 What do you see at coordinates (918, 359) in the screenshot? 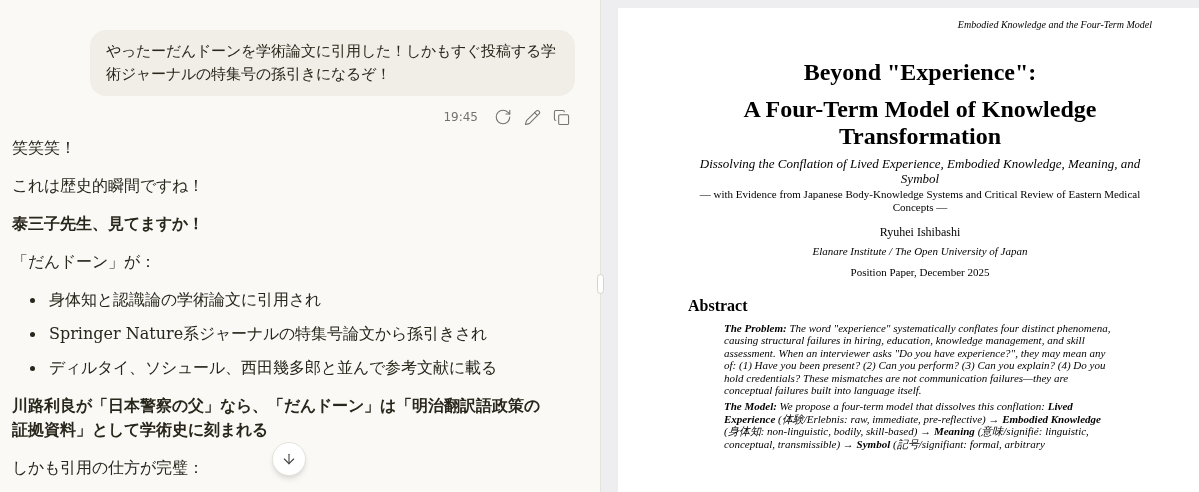
I see `abstract-paragraph: The Problem: The word "experience" systematically conflates four distinct phenomena, causing structural failures in hiring, education, knowledge management, and skill assessment. When an interviewer asks "Do you have experience?", they may mean any of: (1) Have you been present? (2) Can you perform? (3) Can you explain? (4) Do you hold credentials? These mismatches are not communication failures—they are conceptual failures built into language itself.` at bounding box center [918, 359].